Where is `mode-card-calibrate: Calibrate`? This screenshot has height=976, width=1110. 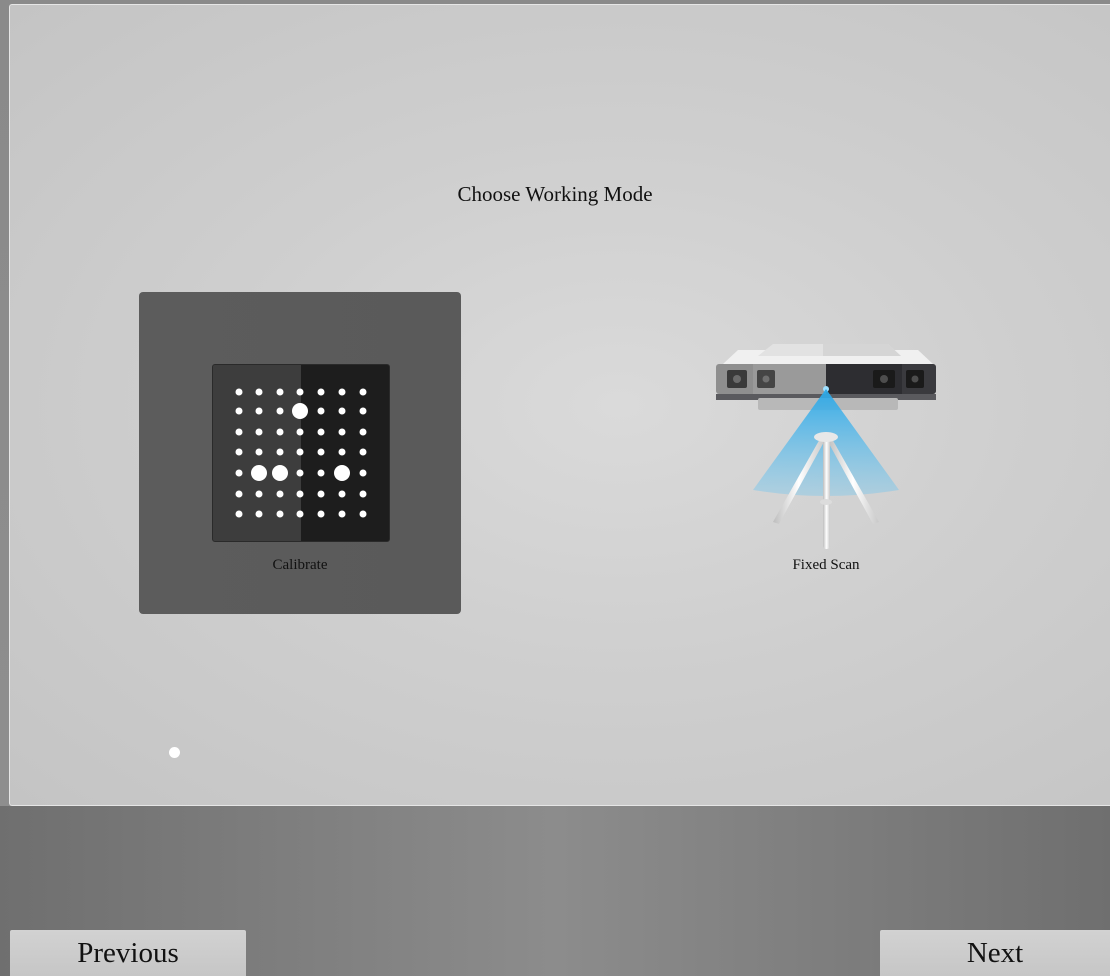
mode-card-calibrate: Calibrate is located at coordinates (300, 453).